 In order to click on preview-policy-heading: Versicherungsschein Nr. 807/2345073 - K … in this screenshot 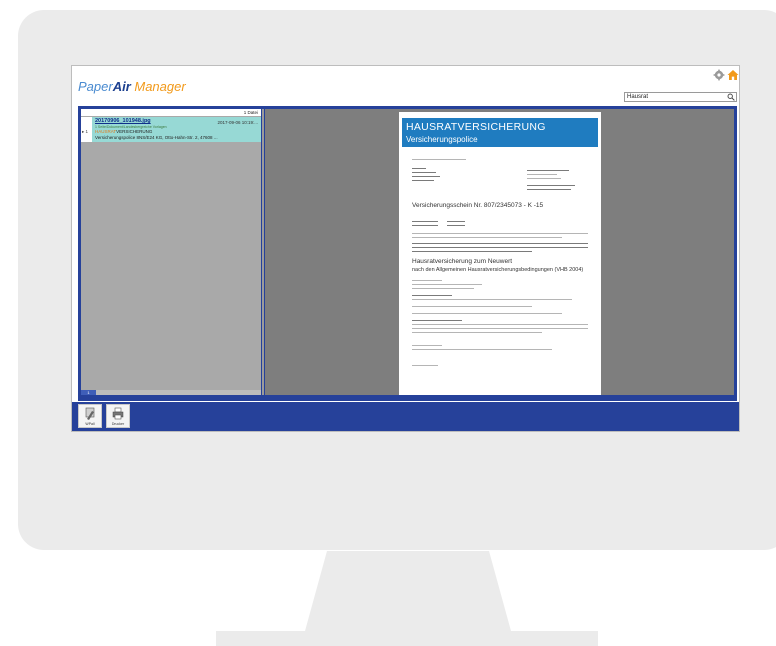, I will do `click(478, 205)`.